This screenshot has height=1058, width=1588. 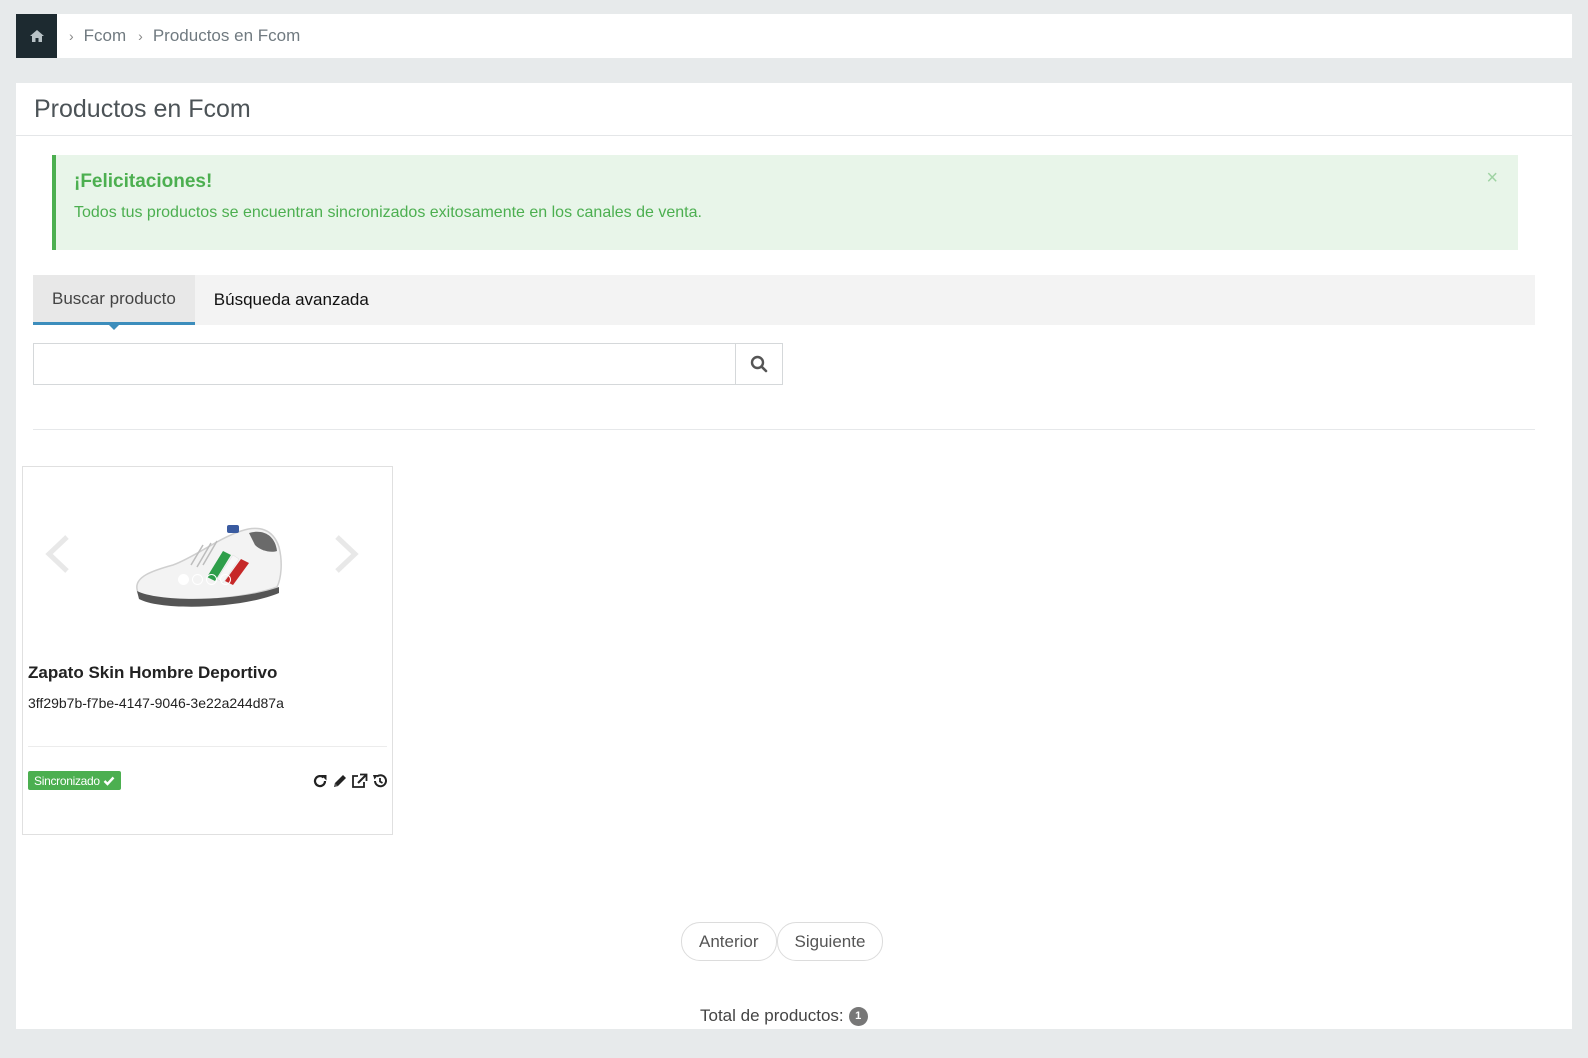 I want to click on pagination: Anterior Siguiente, so click(x=782, y=941).